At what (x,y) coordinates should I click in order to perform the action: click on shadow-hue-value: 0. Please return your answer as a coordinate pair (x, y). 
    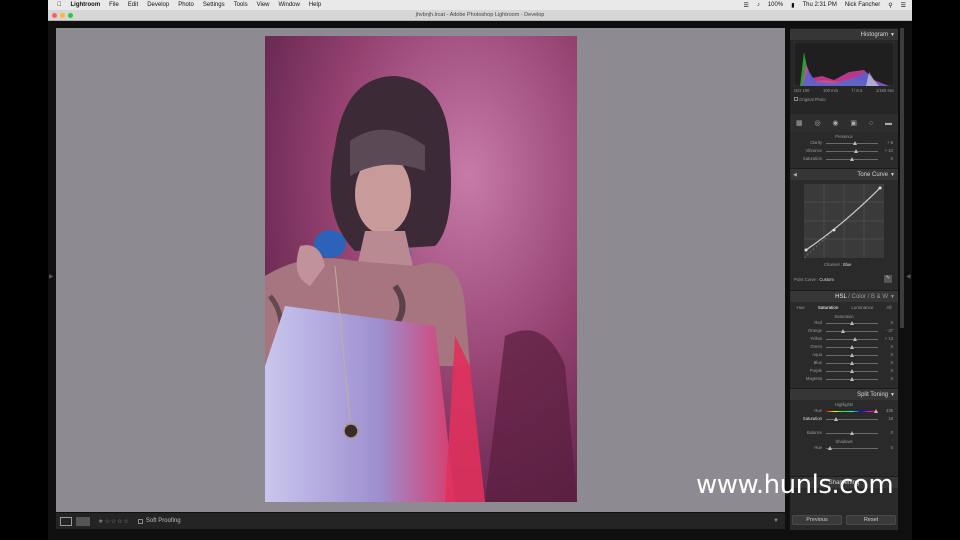
    Looking at the image, I should click on (892, 447).